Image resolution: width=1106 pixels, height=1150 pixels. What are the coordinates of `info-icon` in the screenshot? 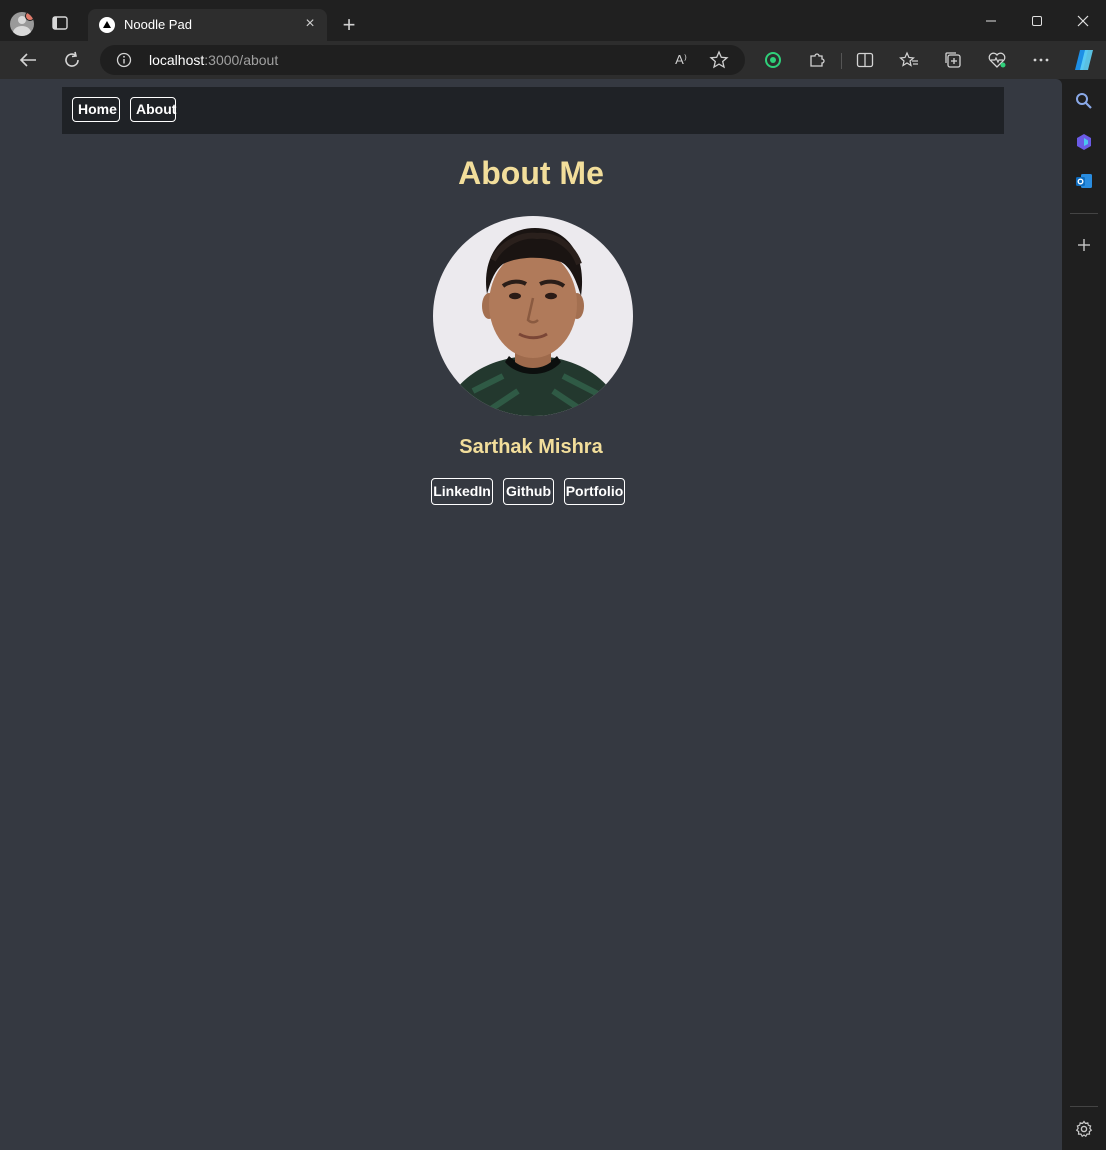 It's located at (124, 60).